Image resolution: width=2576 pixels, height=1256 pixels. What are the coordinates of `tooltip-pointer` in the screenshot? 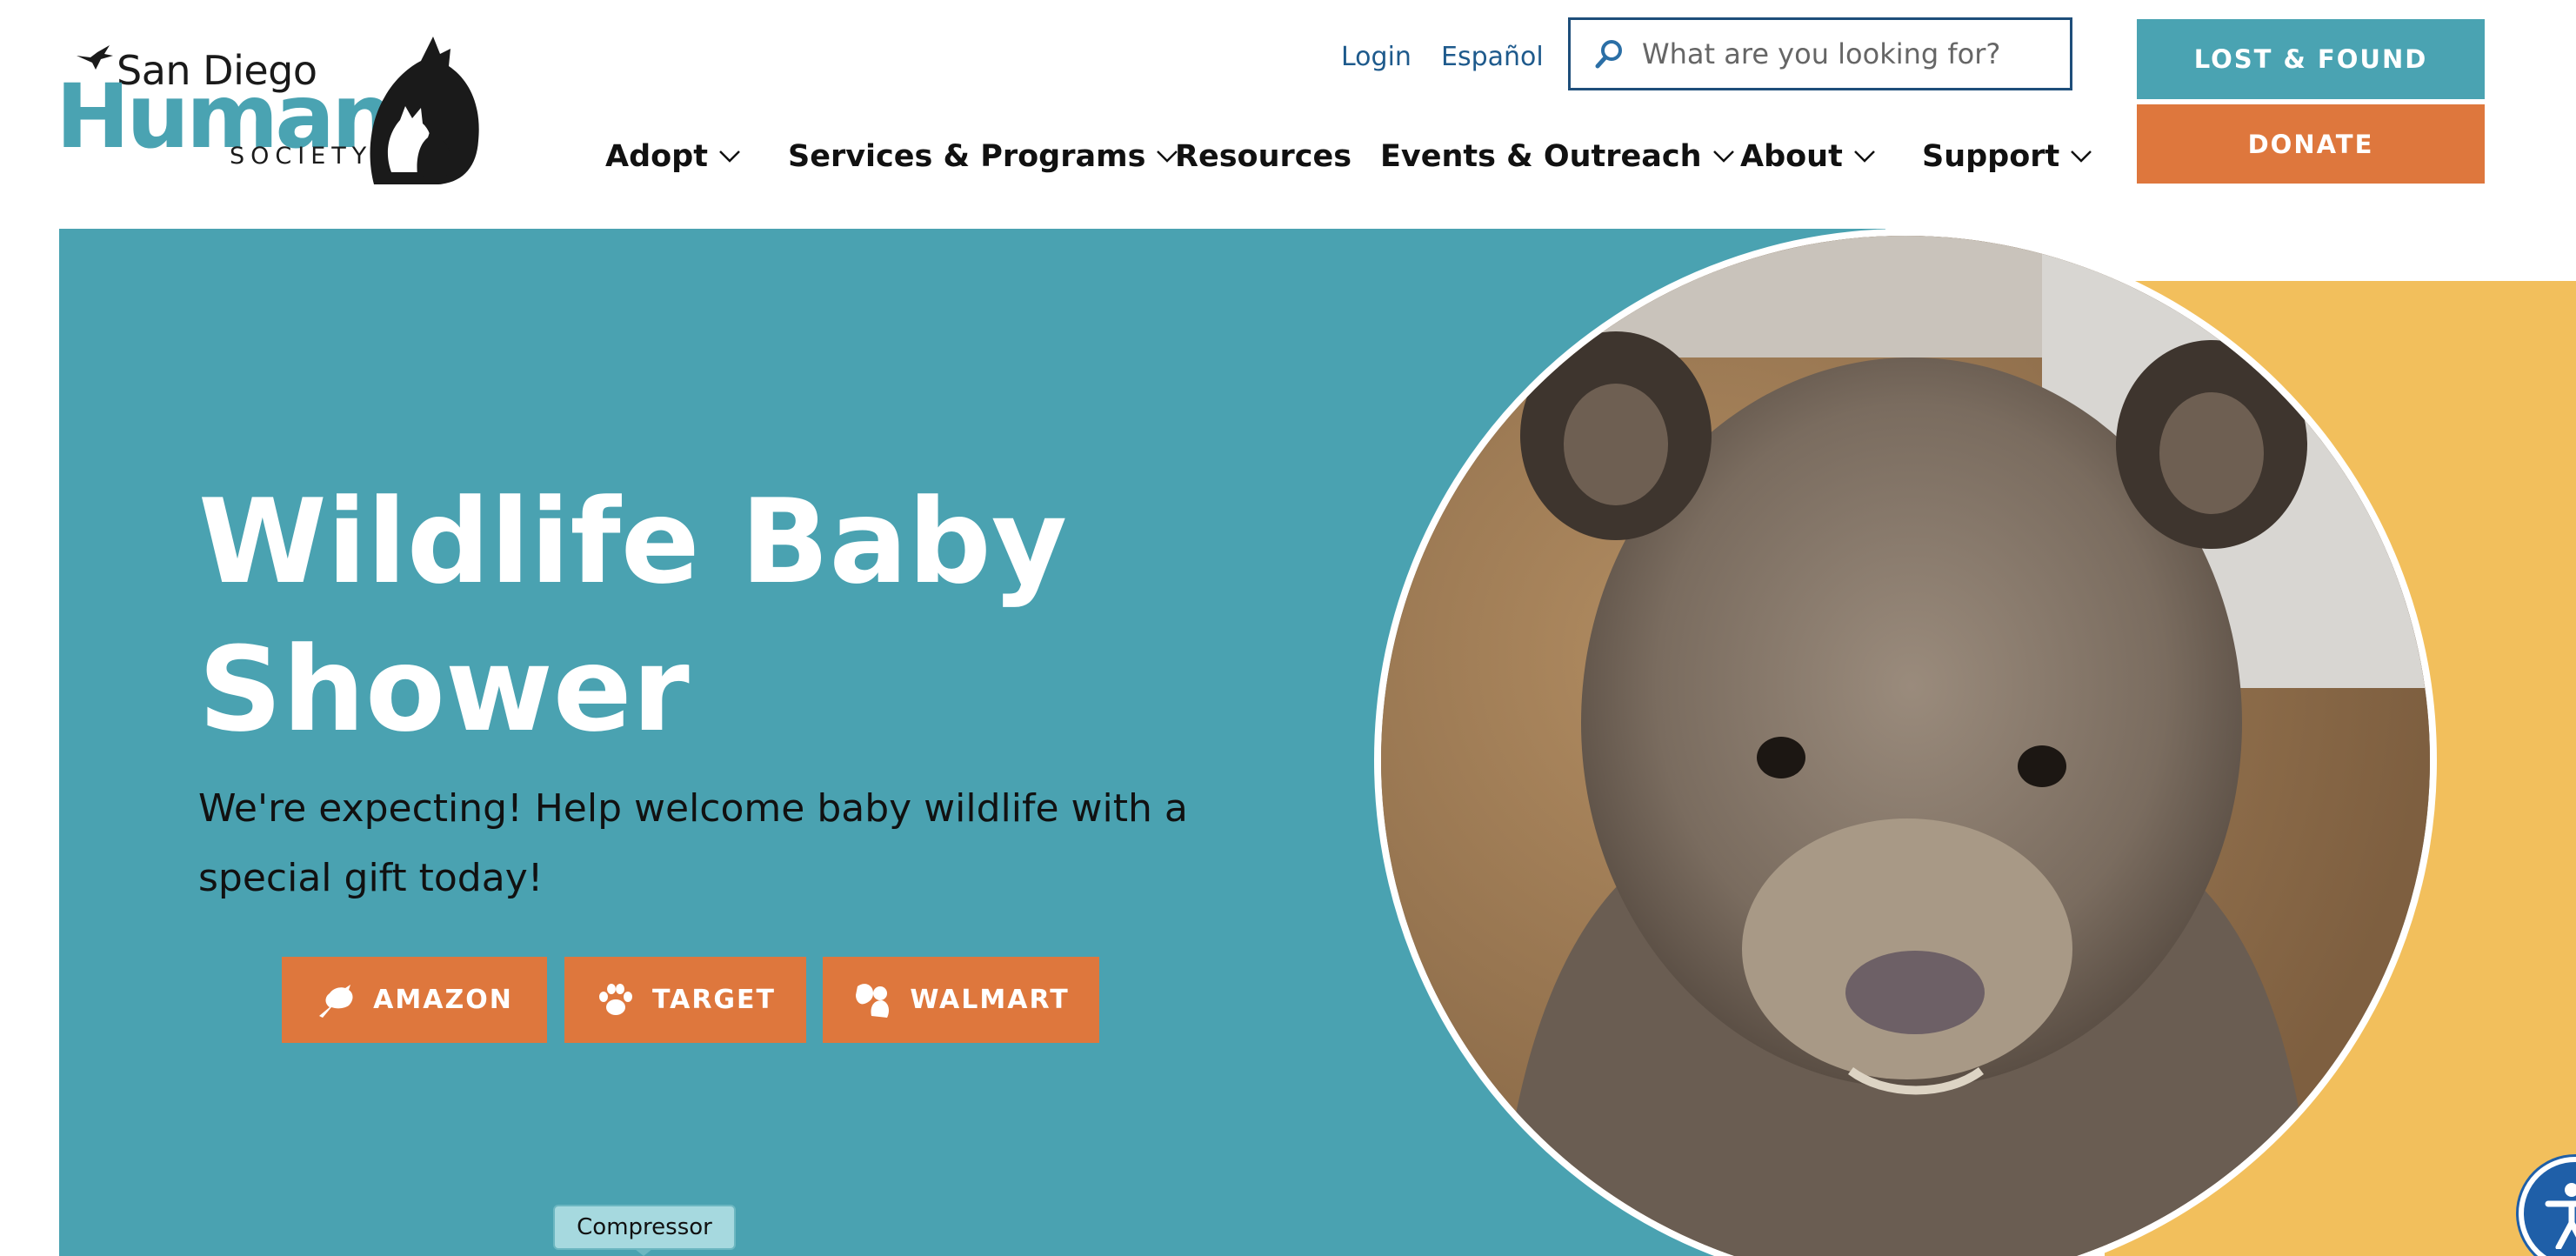 It's located at (644, 1253).